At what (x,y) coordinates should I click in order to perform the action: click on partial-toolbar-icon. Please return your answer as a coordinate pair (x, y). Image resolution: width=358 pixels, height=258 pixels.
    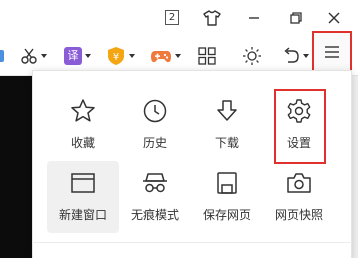
    Looking at the image, I should click on (2, 56).